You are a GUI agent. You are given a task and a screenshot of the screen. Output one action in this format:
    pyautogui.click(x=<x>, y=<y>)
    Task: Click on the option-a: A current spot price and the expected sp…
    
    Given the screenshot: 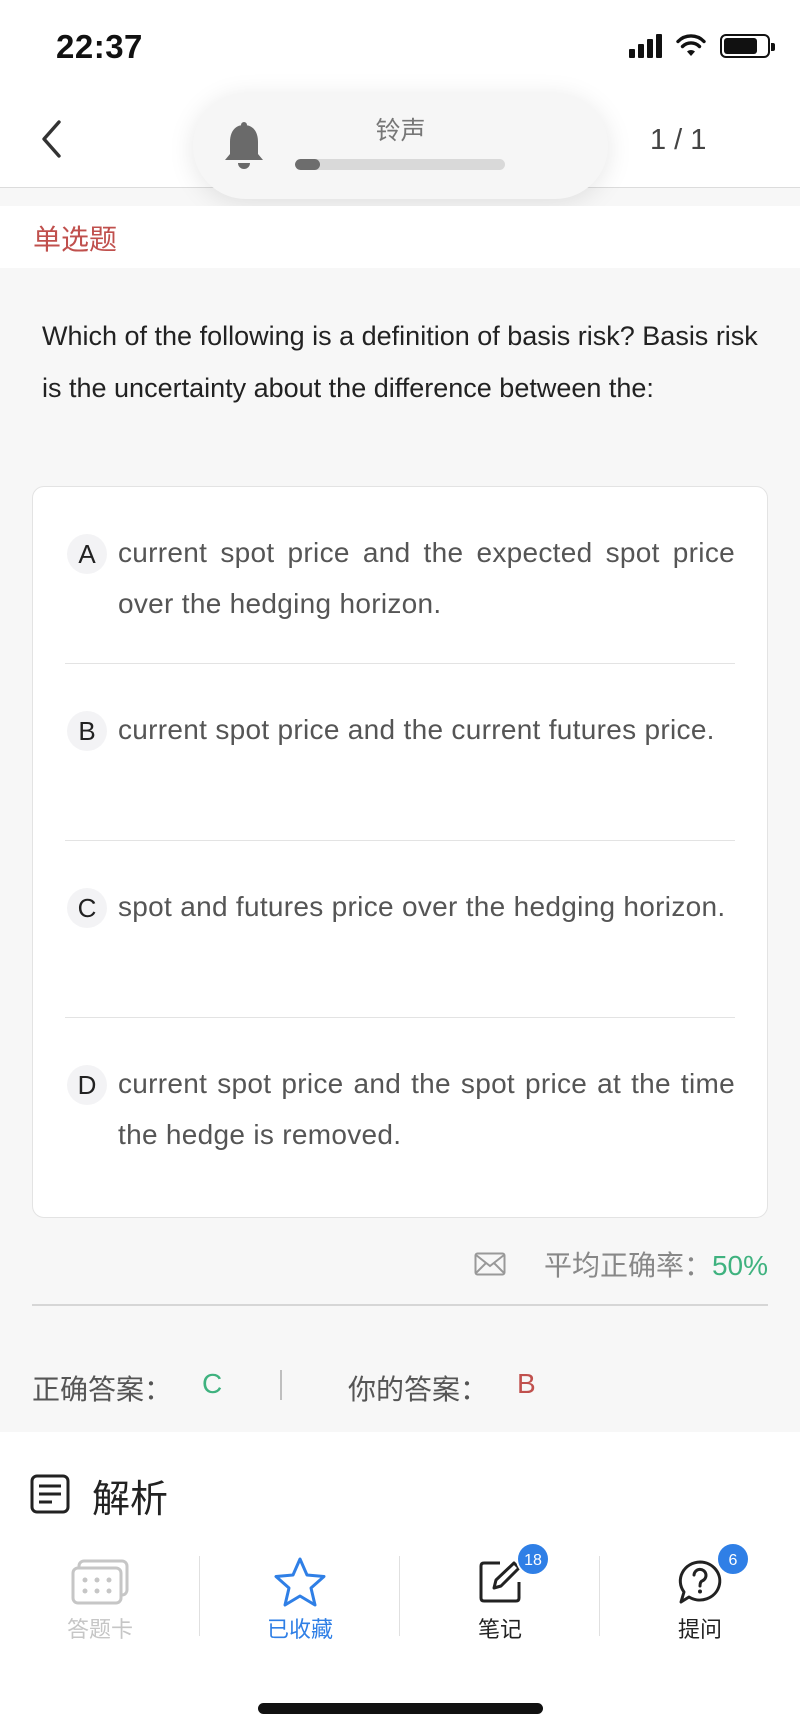 What is the action you would take?
    pyautogui.click(x=400, y=575)
    